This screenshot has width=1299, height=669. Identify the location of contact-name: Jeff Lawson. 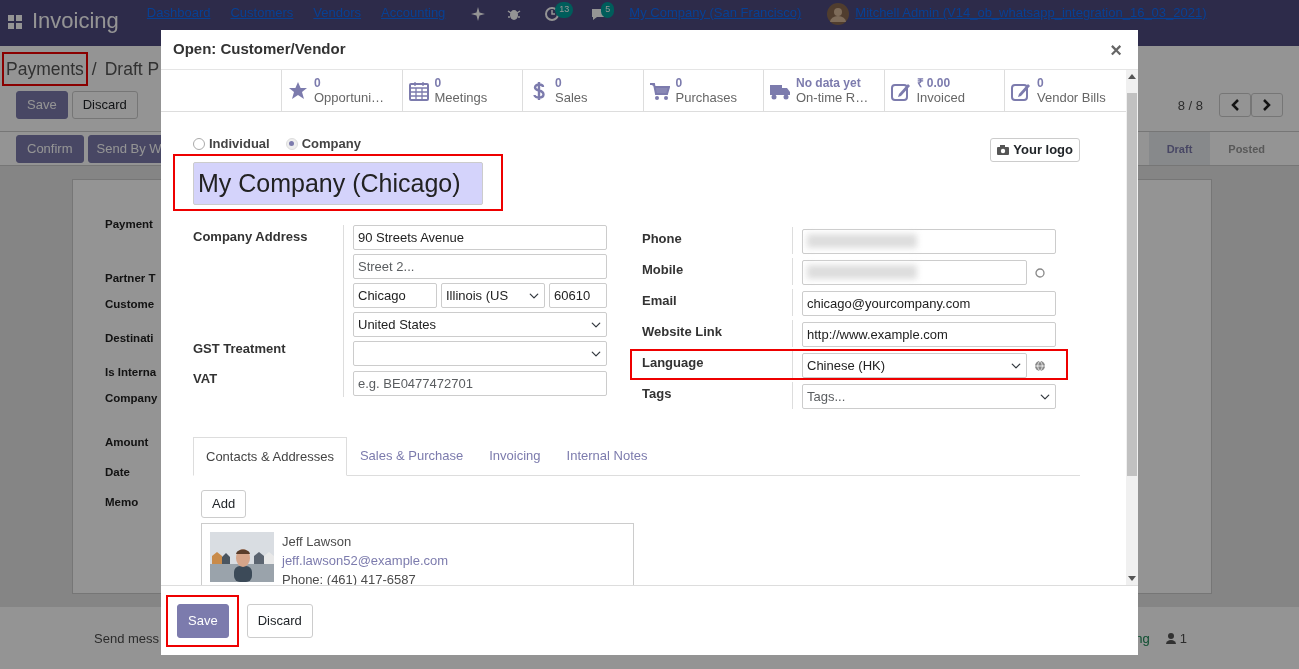
(317, 541).